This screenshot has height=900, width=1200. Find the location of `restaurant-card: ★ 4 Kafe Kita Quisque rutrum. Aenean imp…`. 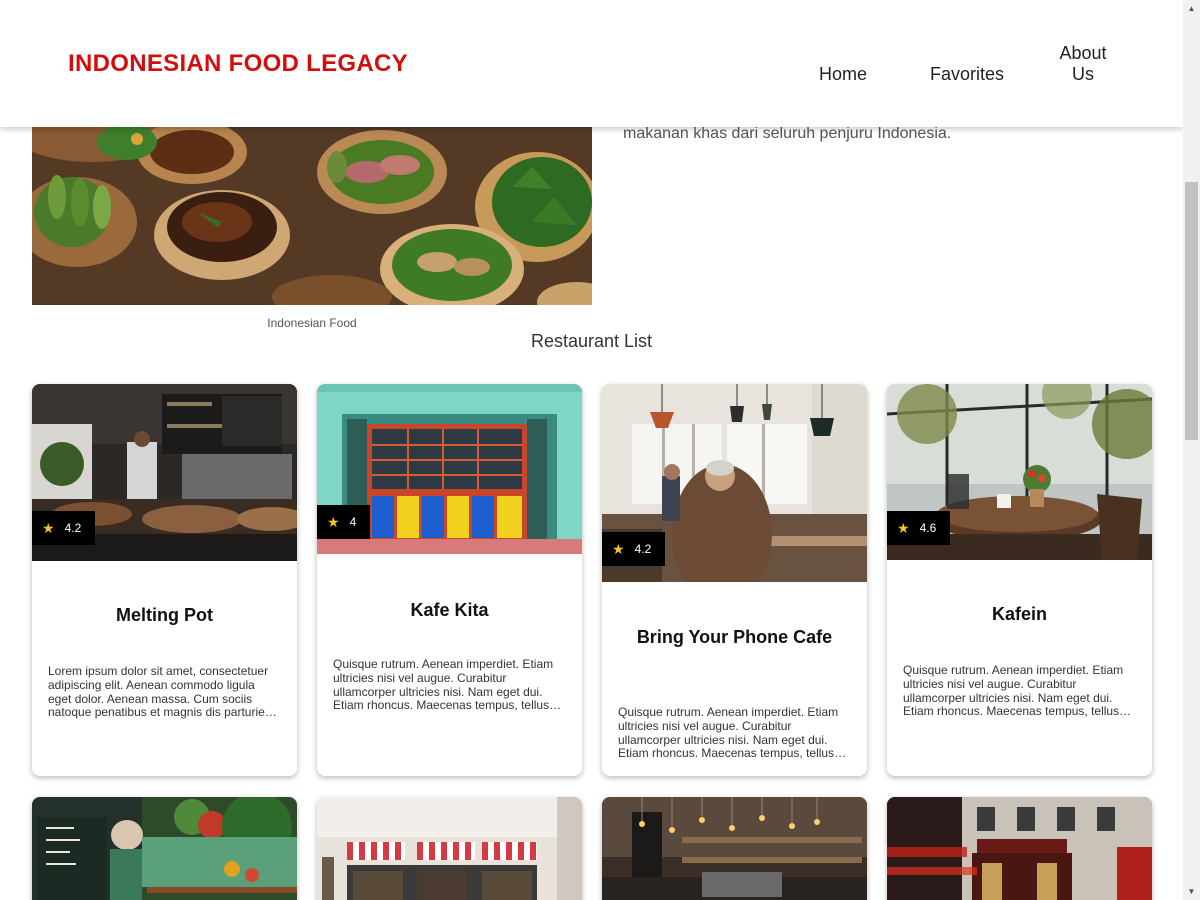

restaurant-card: ★ 4 Kafe Kita Quisque rutrum. Aenean imp… is located at coordinates (449, 580).